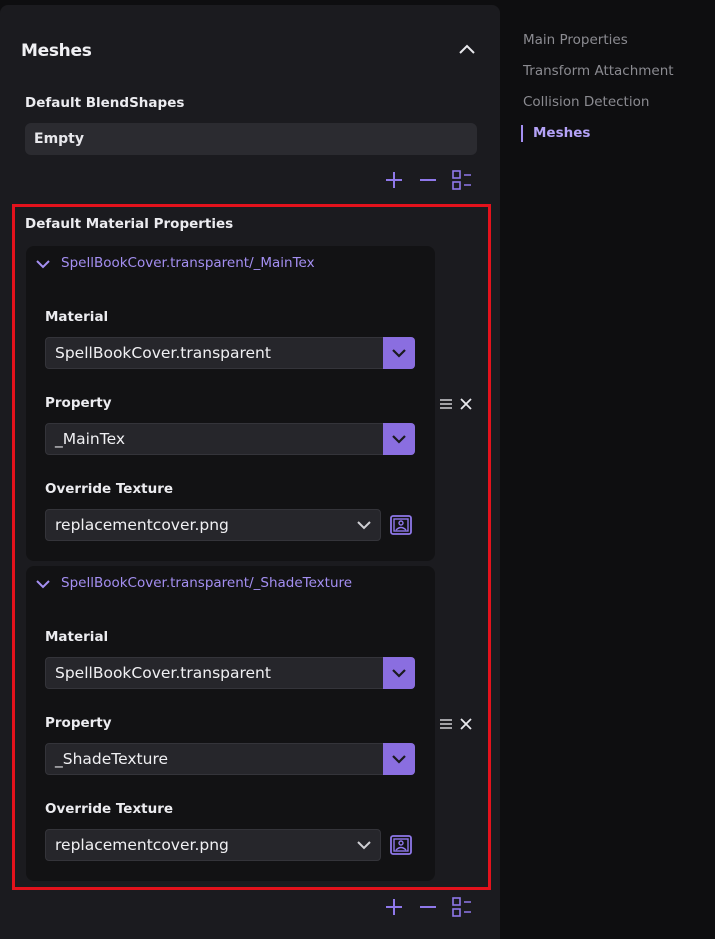 The image size is (715, 939). What do you see at coordinates (598, 71) in the screenshot?
I see `nav-item-transform-attachment: Transform Attachment` at bounding box center [598, 71].